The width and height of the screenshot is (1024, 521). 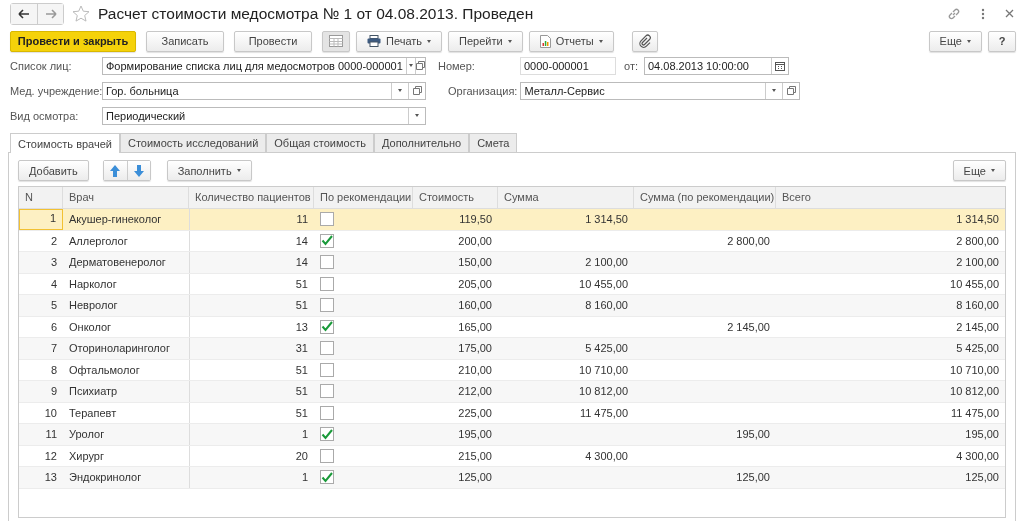 What do you see at coordinates (753, 434) in the screenshot?
I see `table-cell: 195,00` at bounding box center [753, 434].